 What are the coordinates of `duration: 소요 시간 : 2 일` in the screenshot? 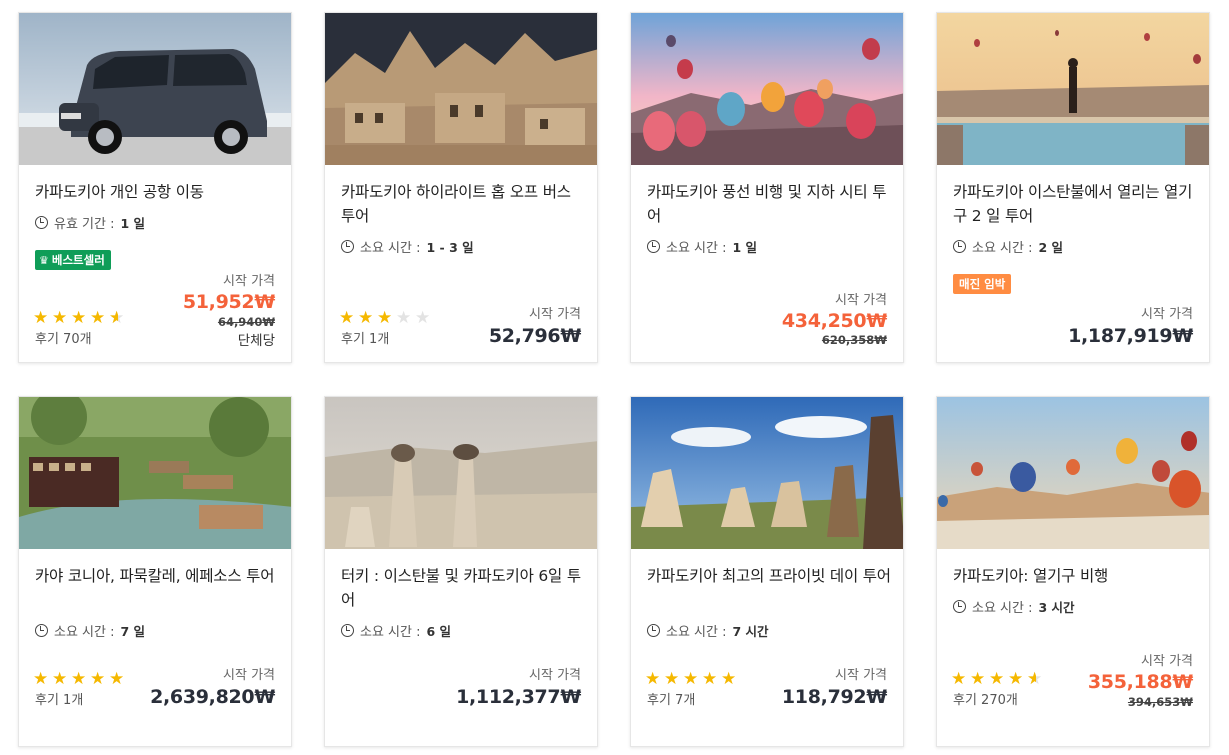 It's located at (1008, 246).